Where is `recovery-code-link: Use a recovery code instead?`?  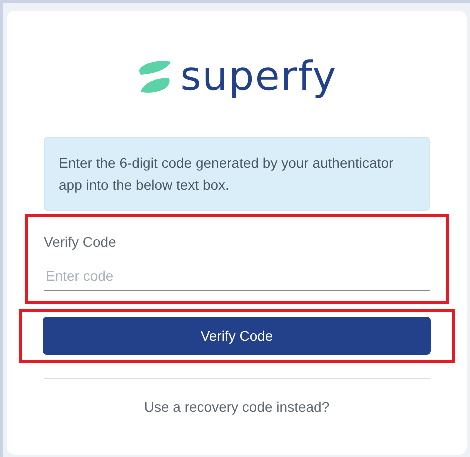
recovery-code-link: Use a recovery code instead? is located at coordinates (237, 407).